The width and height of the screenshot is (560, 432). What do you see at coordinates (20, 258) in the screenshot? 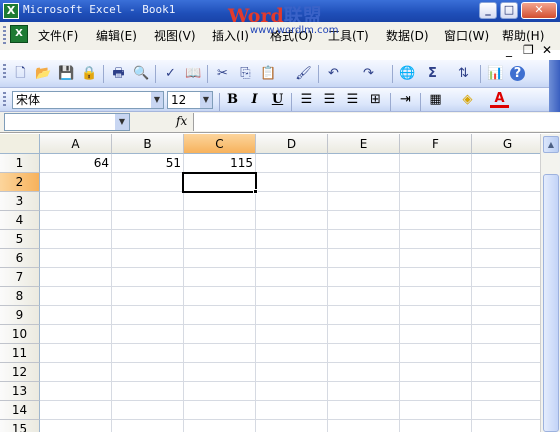
I see `row-header-6: 6` at bounding box center [20, 258].